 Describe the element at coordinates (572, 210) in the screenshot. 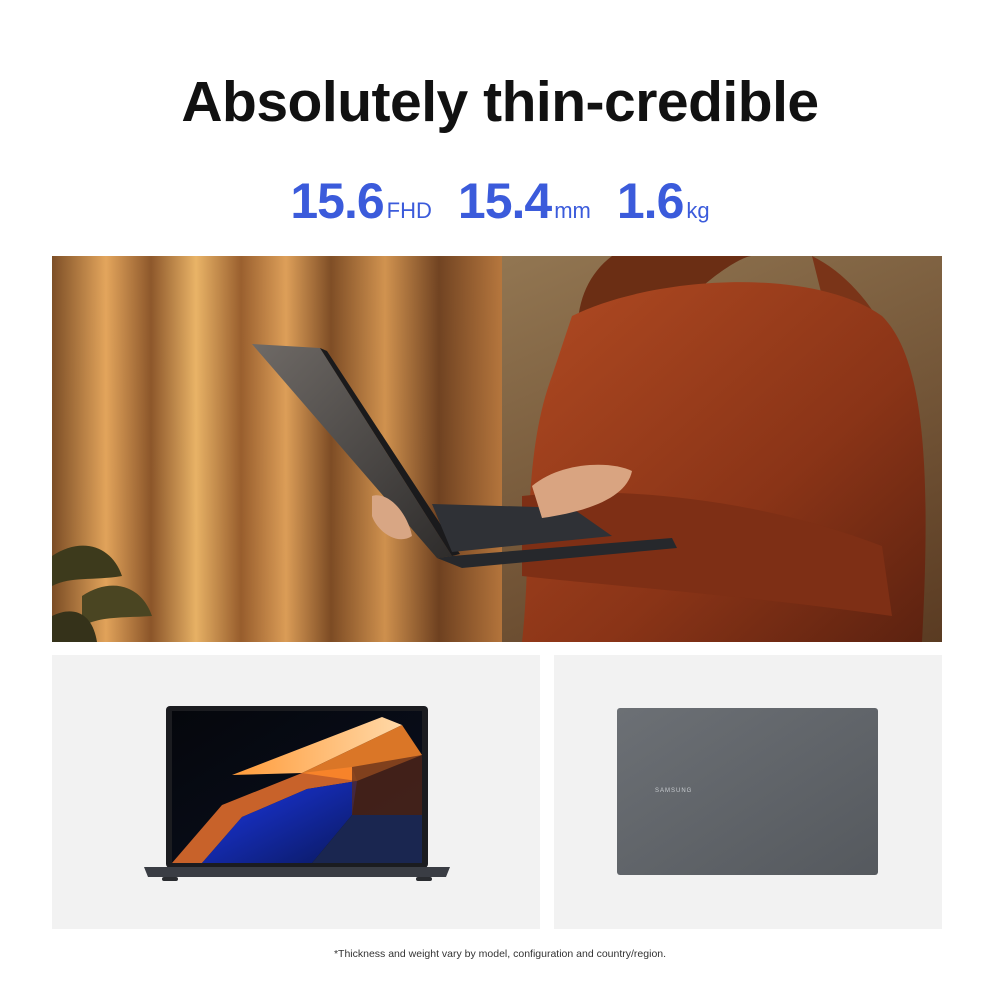

I see `spec-thickness-unit: mm` at that location.